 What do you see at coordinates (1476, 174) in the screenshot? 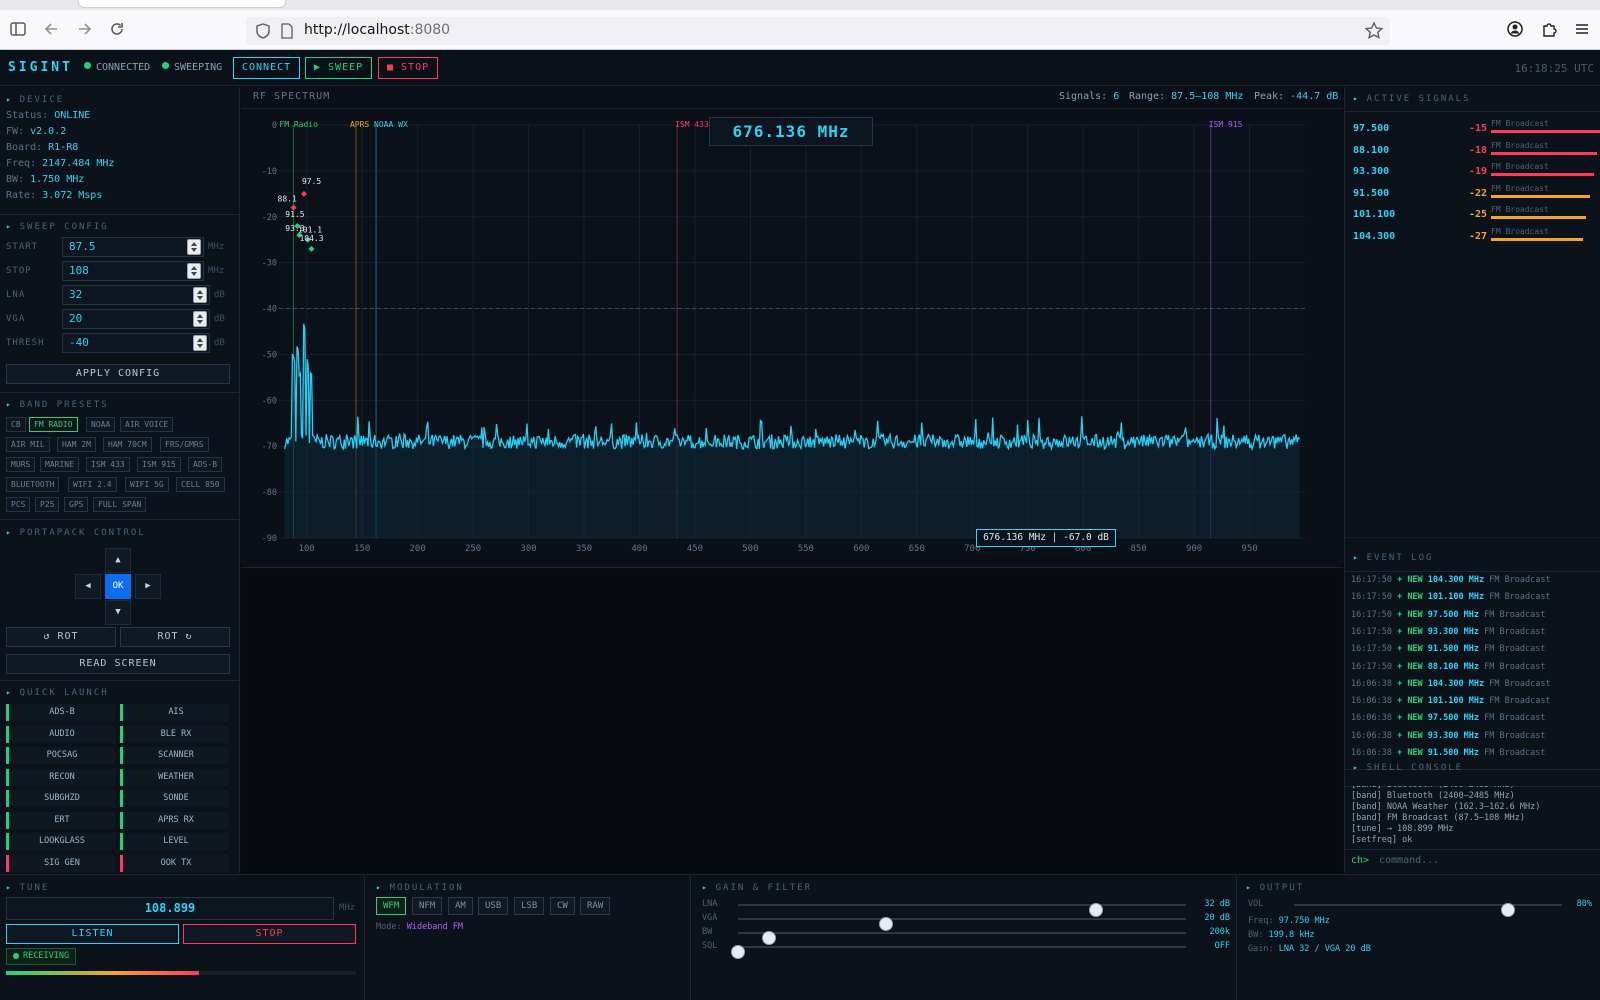
I see `active-signal-row: 93.300 -19 FM Broadcast` at bounding box center [1476, 174].